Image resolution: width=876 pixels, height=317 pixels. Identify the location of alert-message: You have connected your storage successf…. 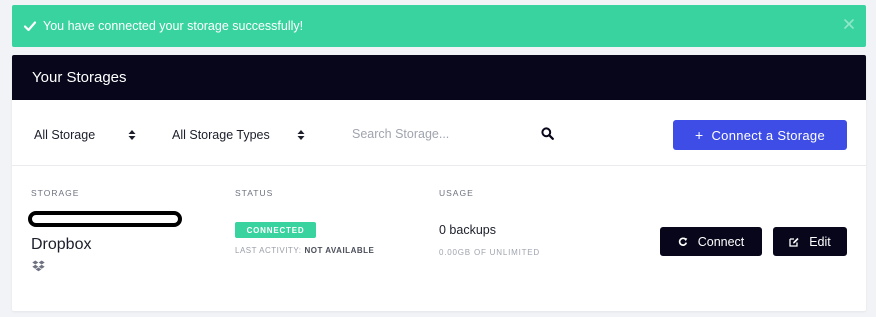
(173, 26).